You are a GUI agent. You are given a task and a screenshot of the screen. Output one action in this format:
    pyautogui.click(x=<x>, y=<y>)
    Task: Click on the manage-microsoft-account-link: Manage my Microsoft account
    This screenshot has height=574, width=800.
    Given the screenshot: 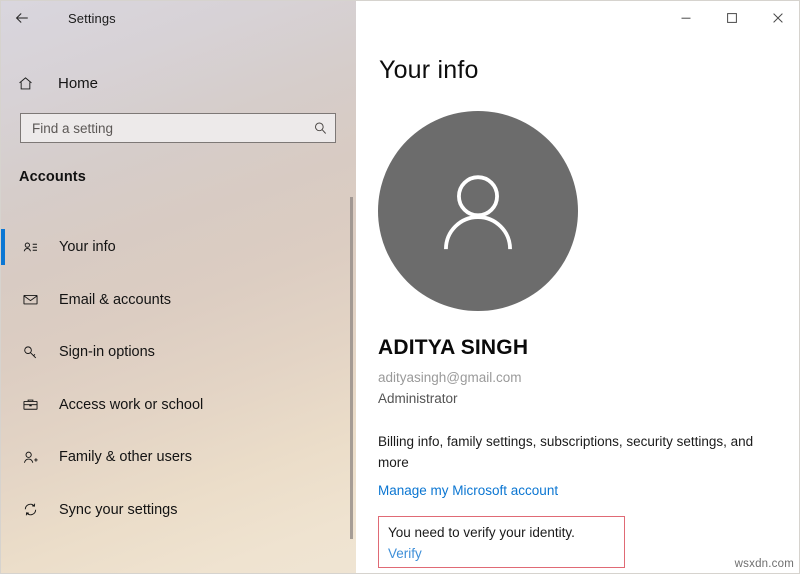 What is the action you would take?
    pyautogui.click(x=468, y=490)
    